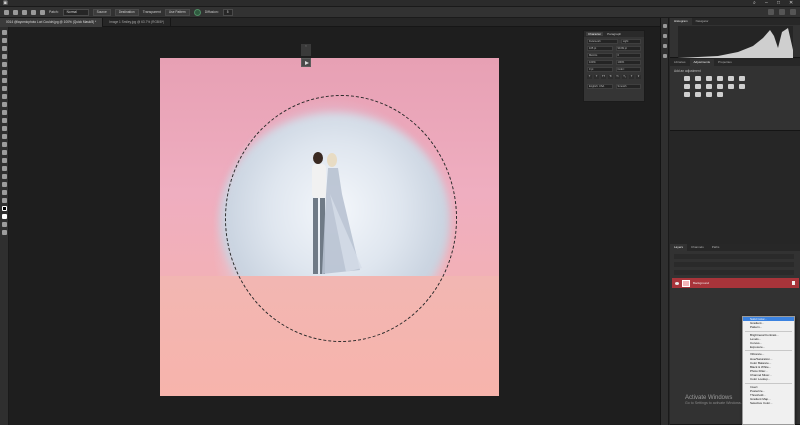 The width and height of the screenshot is (800, 425). Describe the element at coordinates (600, 69) in the screenshot. I see `baseline-field: 0 pt` at that location.